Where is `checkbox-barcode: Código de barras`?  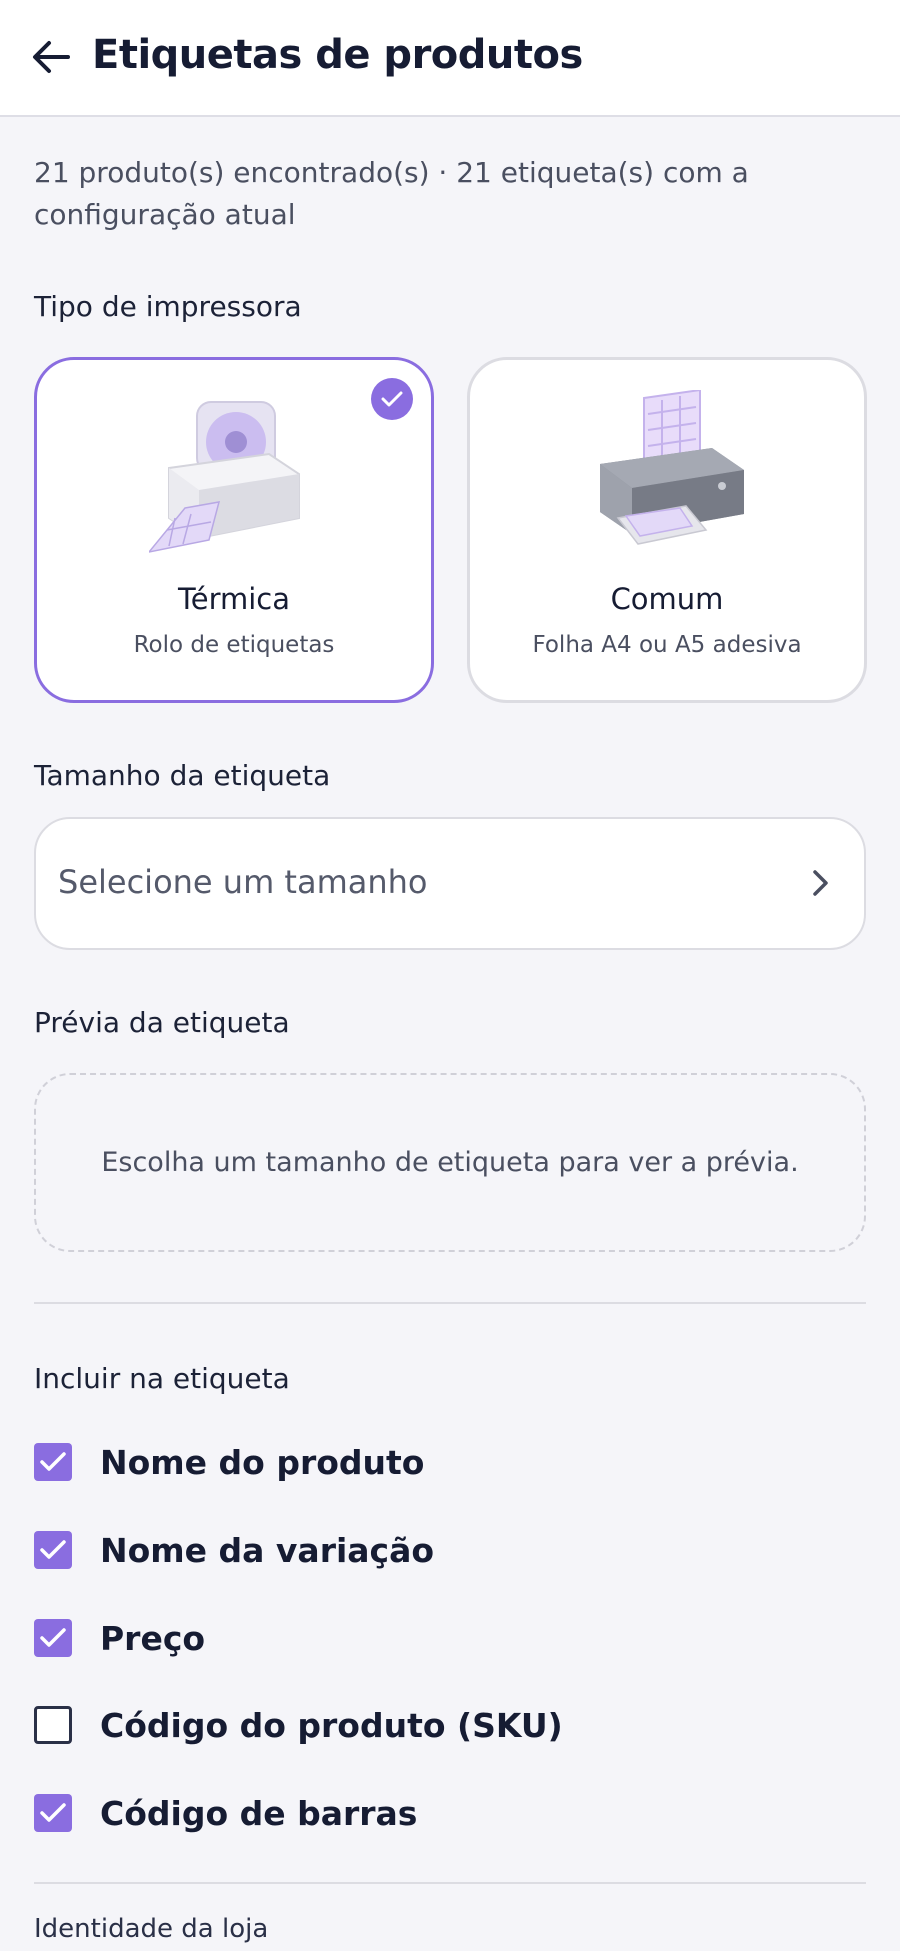
checkbox-barcode: Código de barras is located at coordinates (225, 1813).